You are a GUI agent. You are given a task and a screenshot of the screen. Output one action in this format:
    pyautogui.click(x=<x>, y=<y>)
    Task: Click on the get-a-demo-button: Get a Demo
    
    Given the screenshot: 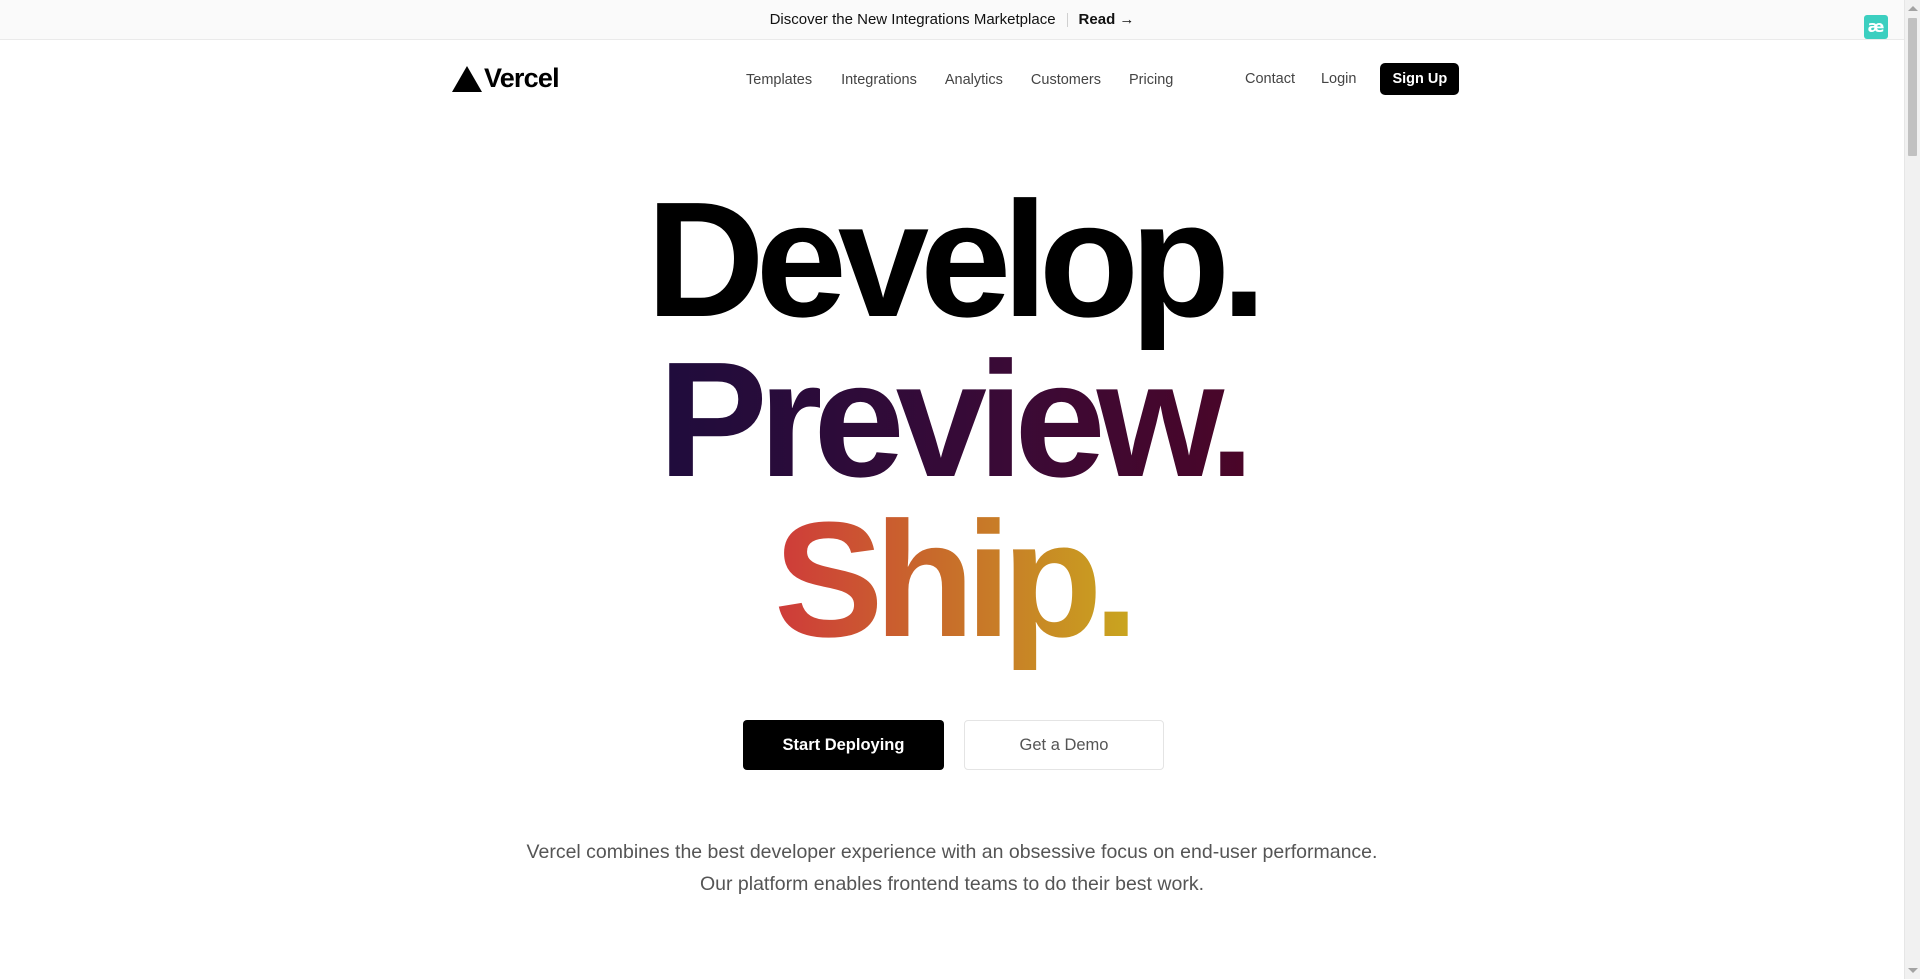 What is the action you would take?
    pyautogui.click(x=1064, y=745)
    